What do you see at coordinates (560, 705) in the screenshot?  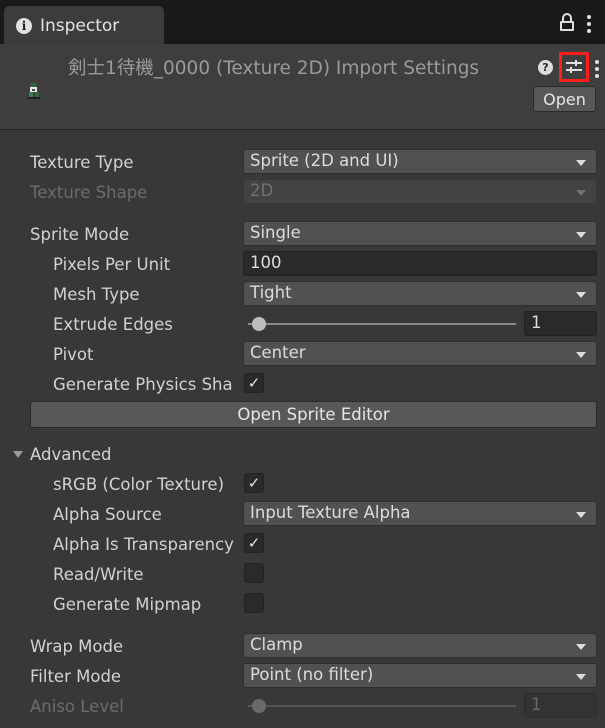 I see `aniso-level-input: 1` at bounding box center [560, 705].